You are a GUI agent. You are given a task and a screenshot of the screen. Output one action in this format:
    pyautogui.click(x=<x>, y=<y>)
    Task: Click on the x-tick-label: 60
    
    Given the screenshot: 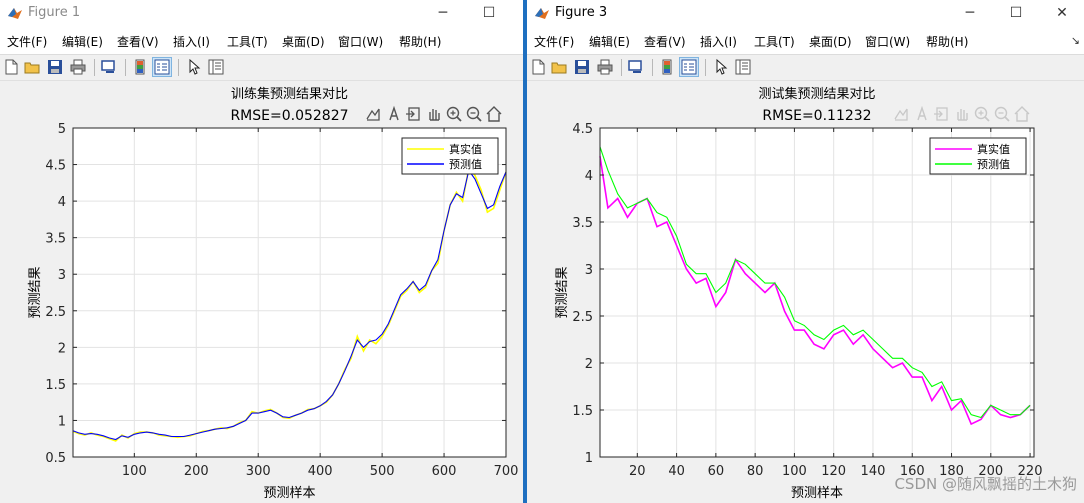 What is the action you would take?
    pyautogui.click(x=716, y=471)
    